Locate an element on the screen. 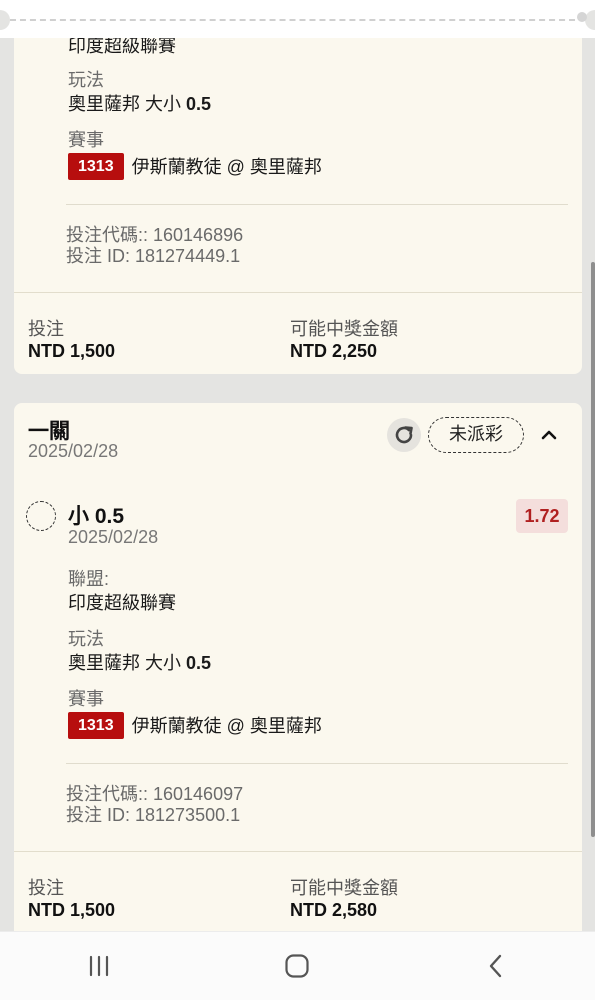  system-nav-bar is located at coordinates (297, 965).